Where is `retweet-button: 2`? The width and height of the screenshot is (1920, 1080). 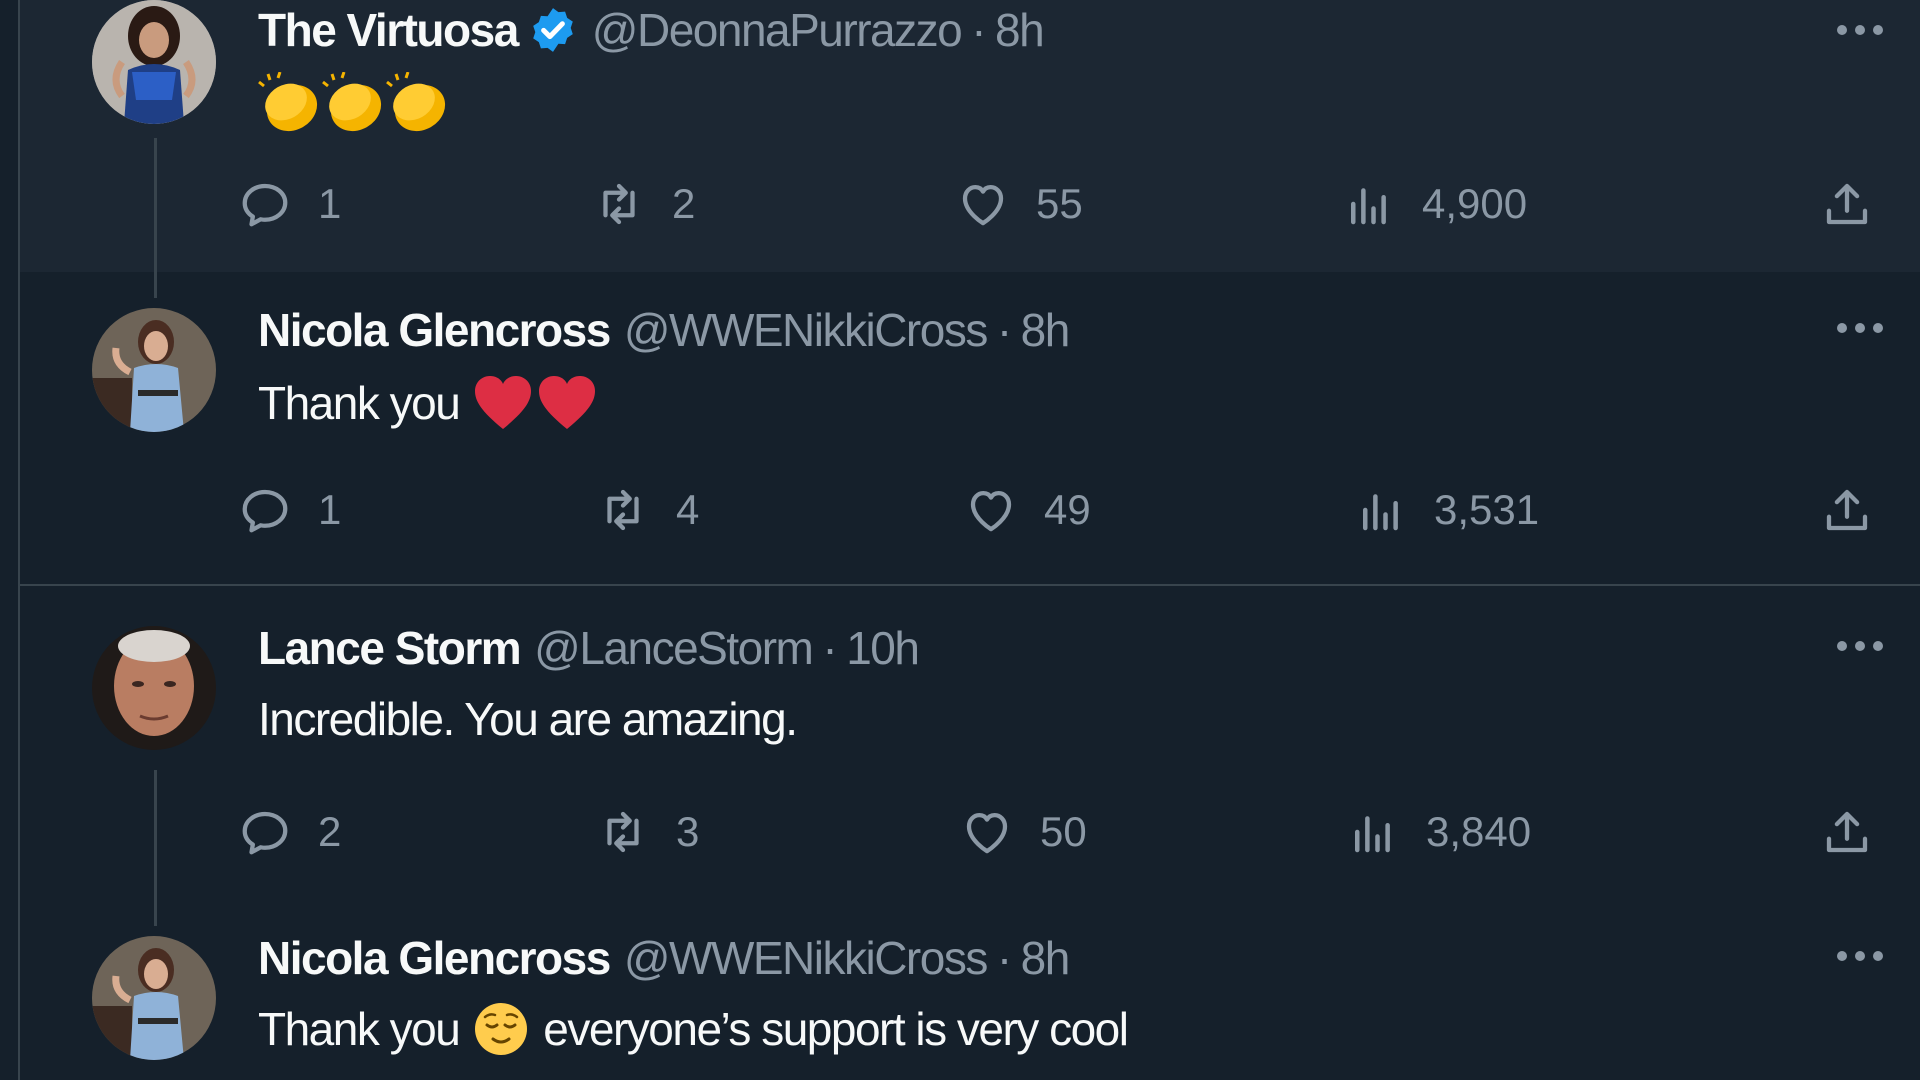 retweet-button: 2 is located at coordinates (643, 204).